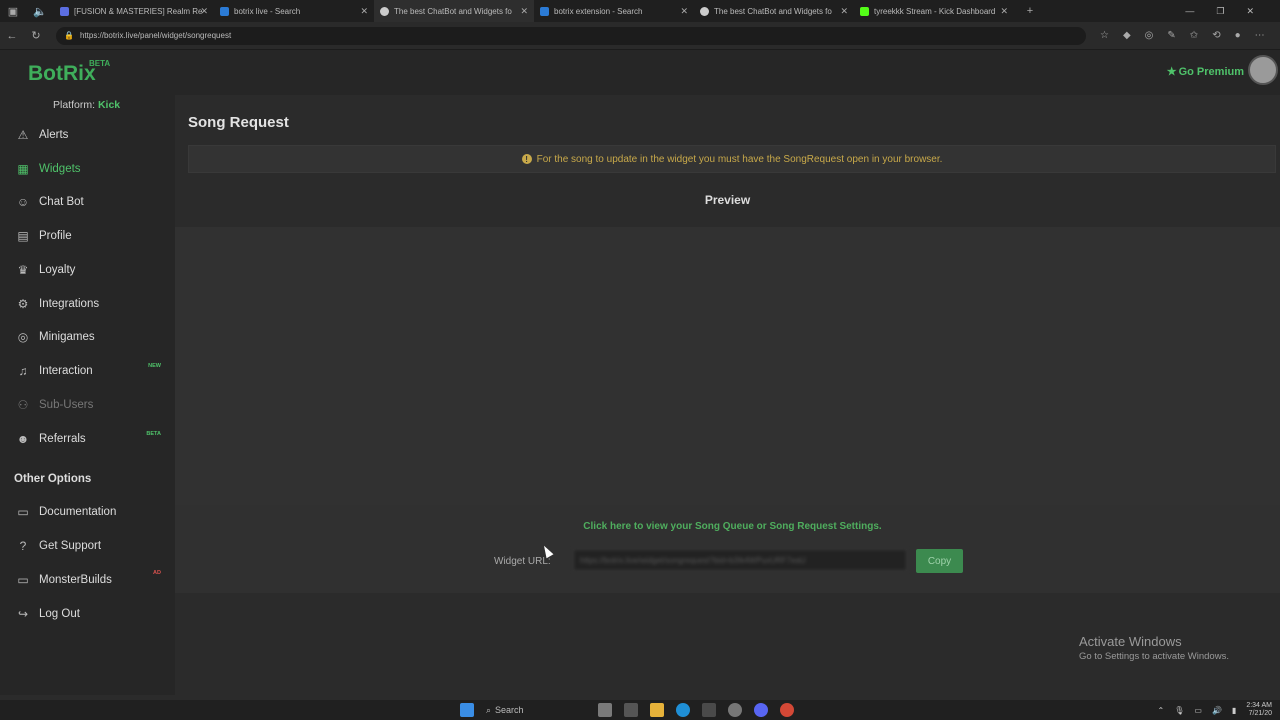 The width and height of the screenshot is (1280, 720). Describe the element at coordinates (40, 11) in the screenshot. I see `mute-tab-icon: 🔈` at that location.